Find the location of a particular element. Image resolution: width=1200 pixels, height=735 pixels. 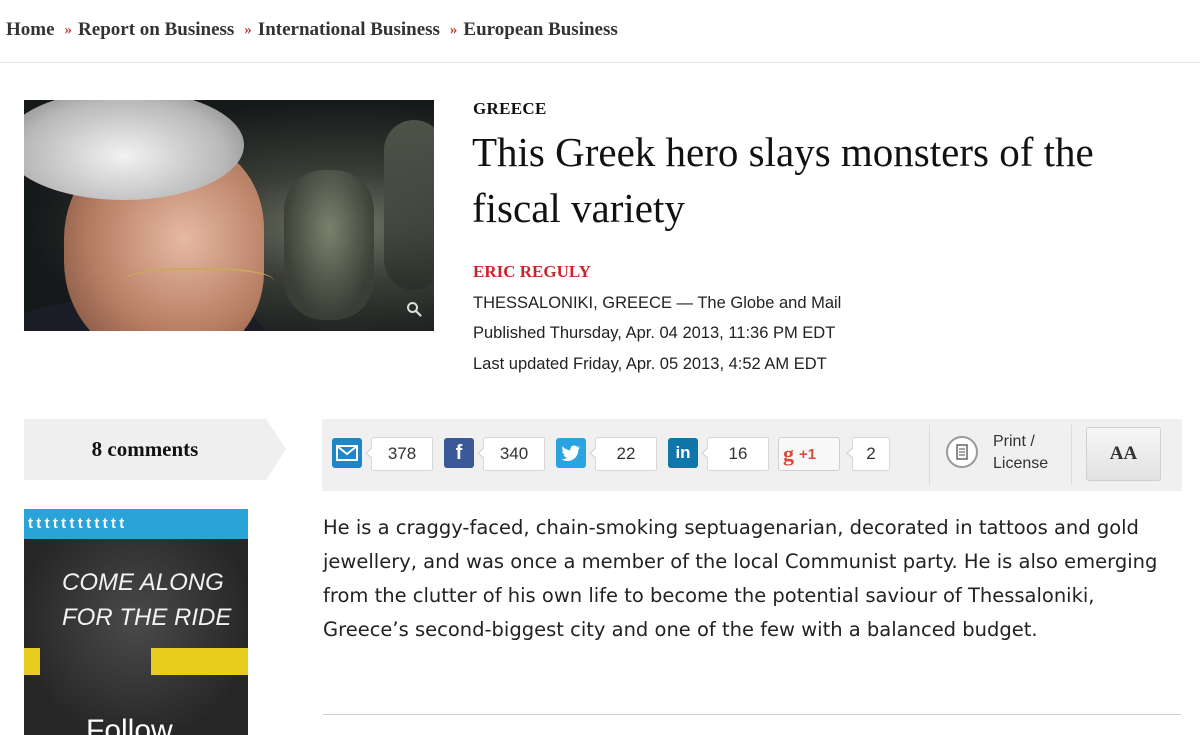

twitter-share-button is located at coordinates (571, 453).